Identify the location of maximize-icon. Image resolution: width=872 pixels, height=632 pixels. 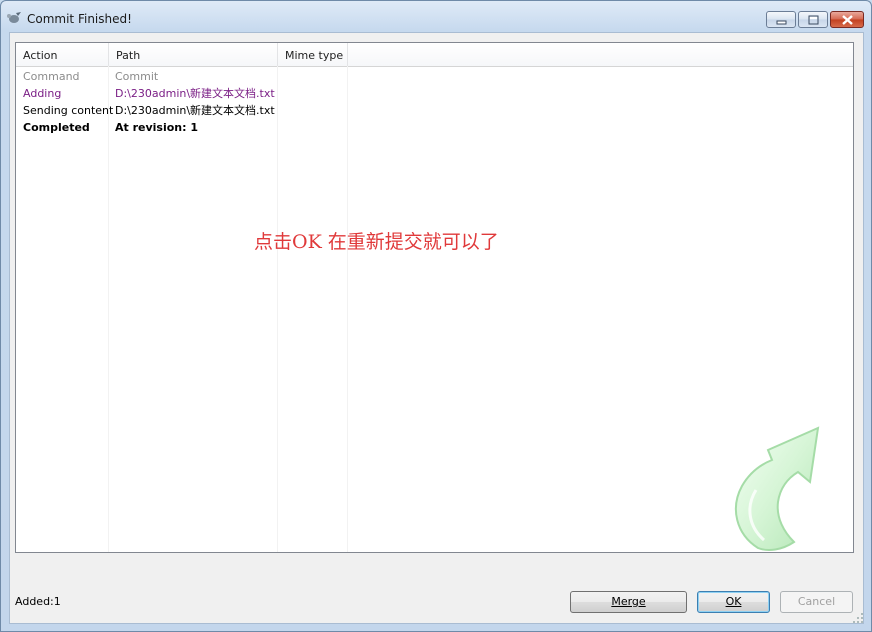
(813, 20).